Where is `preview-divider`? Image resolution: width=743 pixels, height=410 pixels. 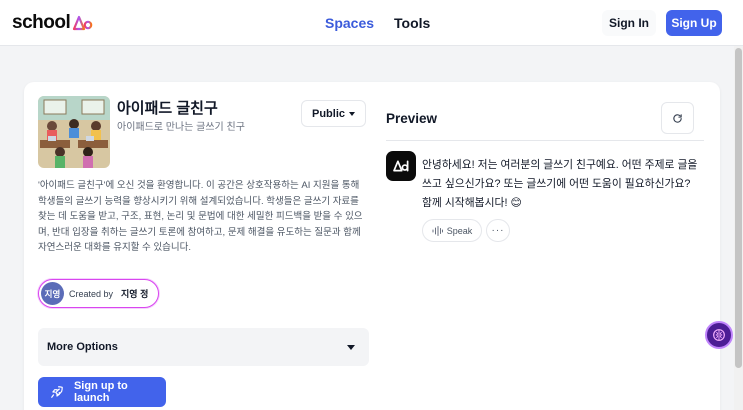 preview-divider is located at coordinates (545, 140).